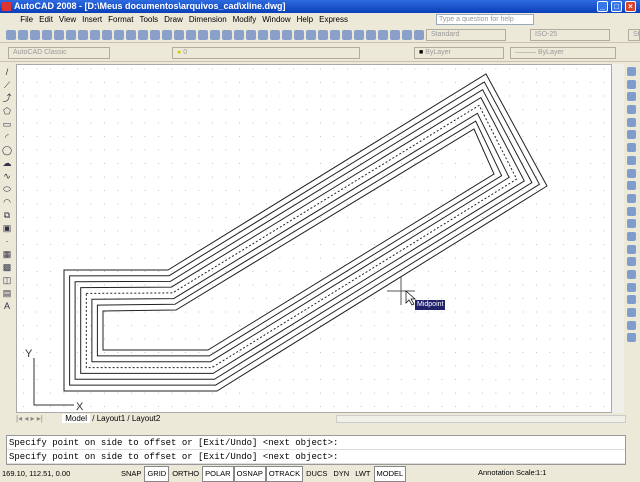  Describe the element at coordinates (333, 19) in the screenshot. I see `menu-express: Express` at that location.